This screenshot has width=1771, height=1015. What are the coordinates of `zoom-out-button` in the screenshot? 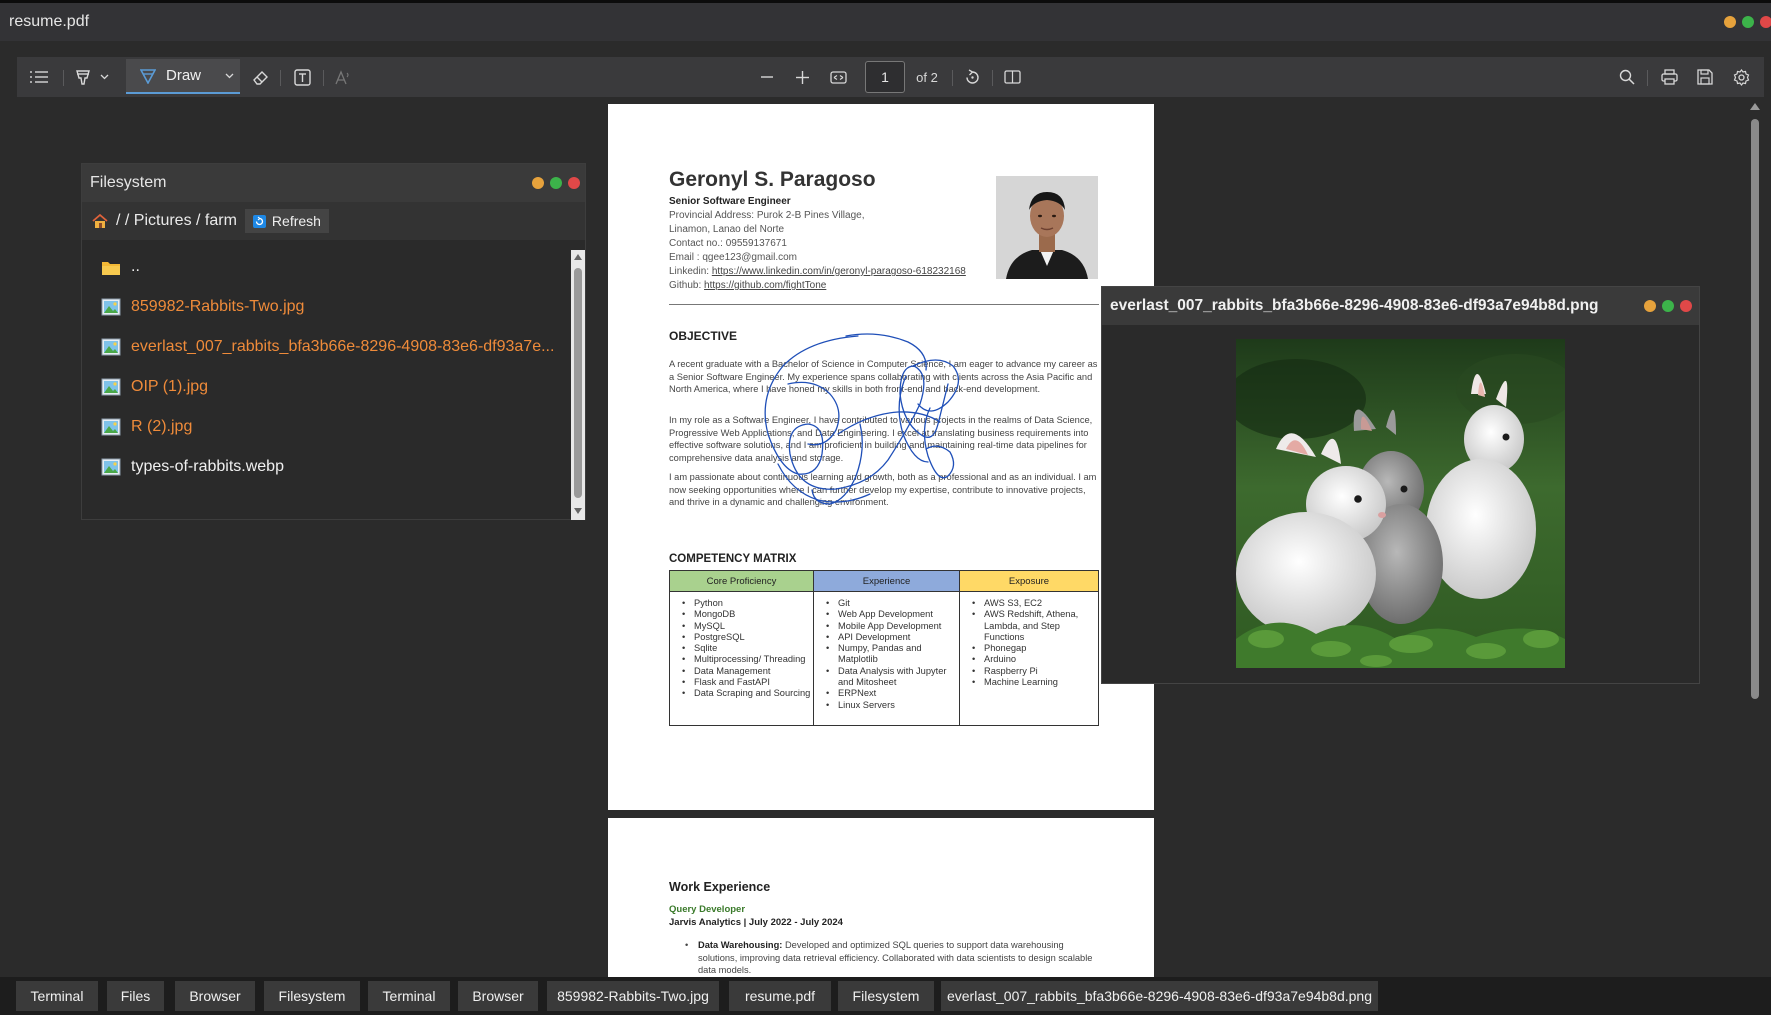 It's located at (767, 77).